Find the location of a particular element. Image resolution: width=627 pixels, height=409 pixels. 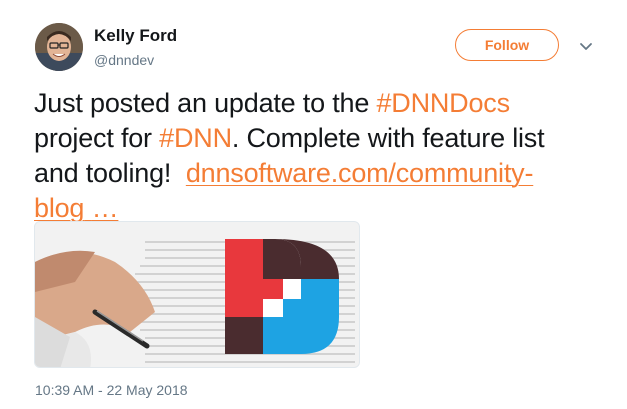

more-options-button is located at coordinates (586, 46).